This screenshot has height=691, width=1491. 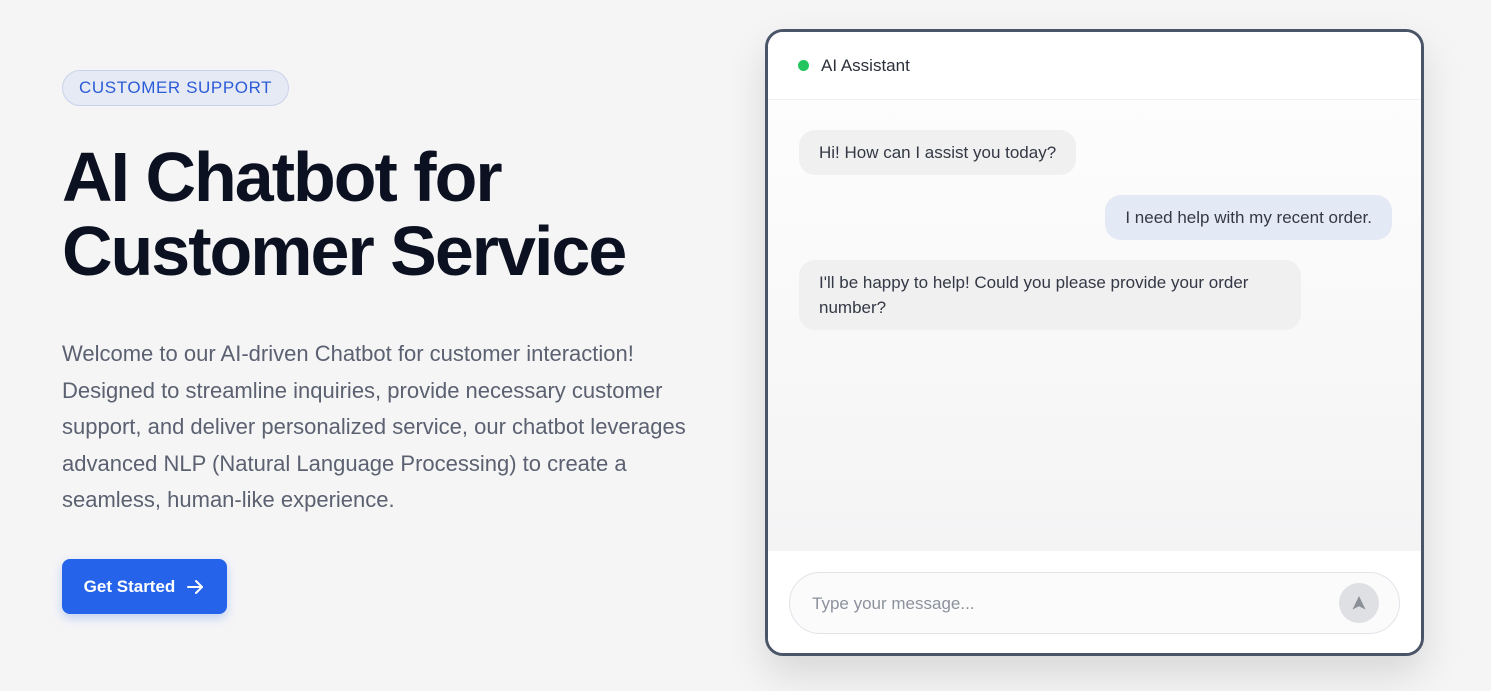 I want to click on get-started-label: Get Started, so click(x=129, y=586).